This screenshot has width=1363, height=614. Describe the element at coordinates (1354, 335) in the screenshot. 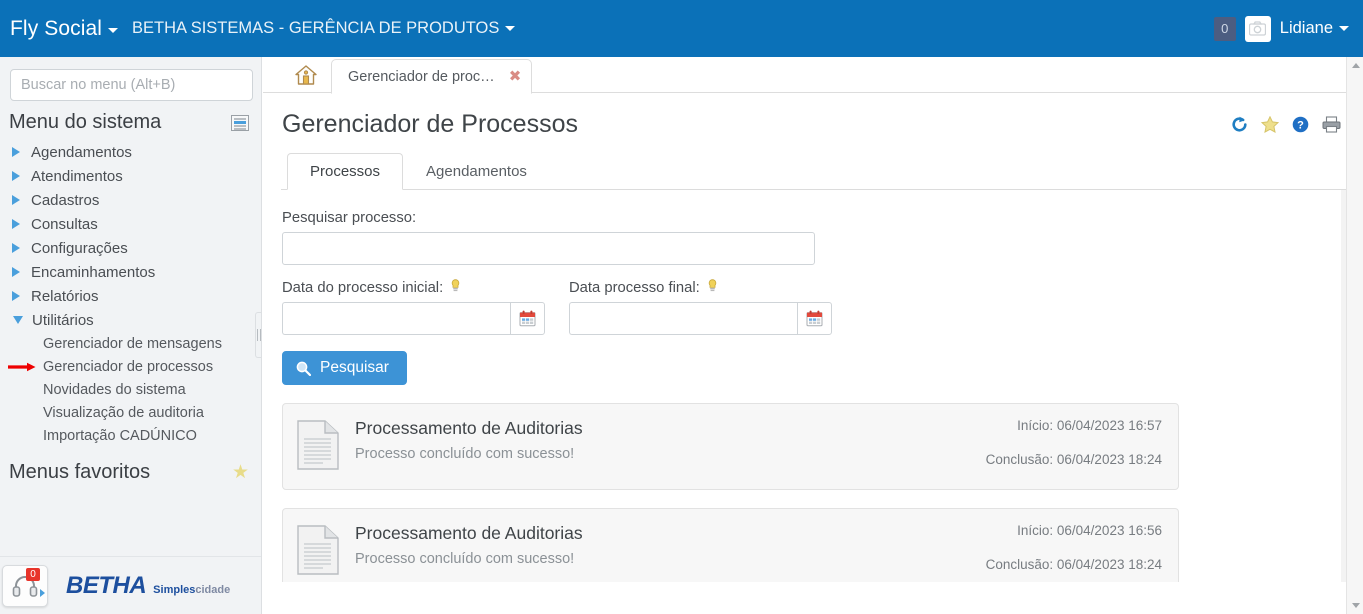

I see `page-vertical-scrollbar` at that location.